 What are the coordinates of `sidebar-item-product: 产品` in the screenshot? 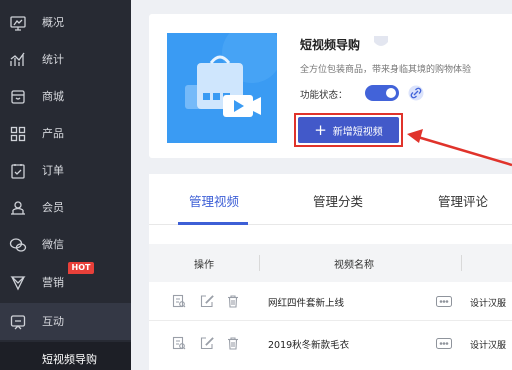 It's located at (65, 133).